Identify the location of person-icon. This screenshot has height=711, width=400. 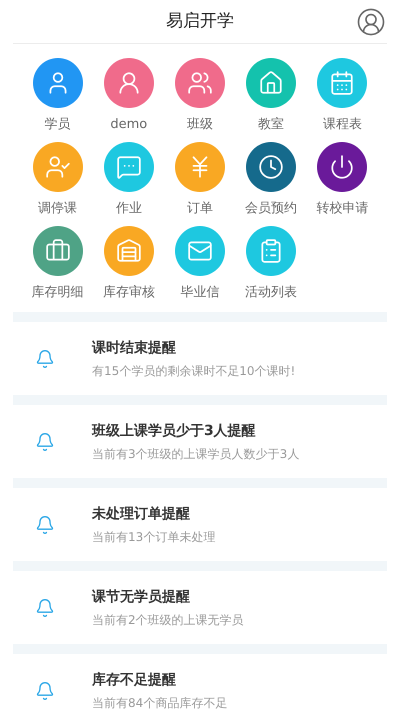
(57, 167).